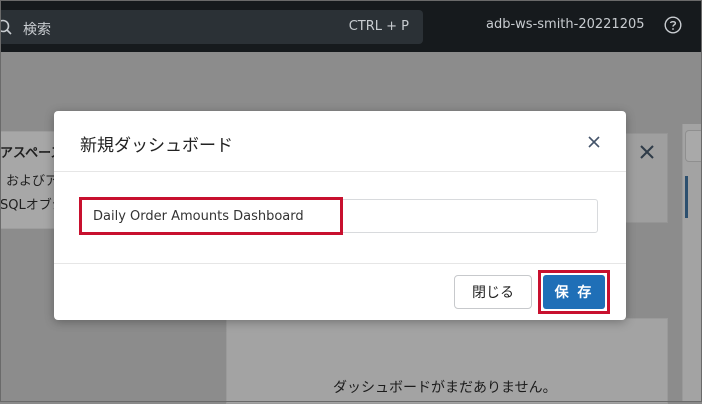 Image resolution: width=702 pixels, height=404 pixels. Describe the element at coordinates (644, 178) in the screenshot. I see `info-banner` at that location.